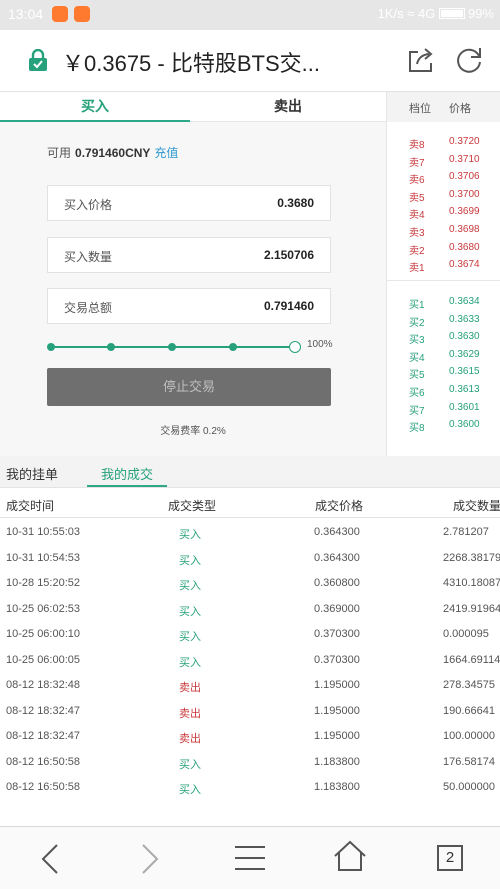  Describe the element at coordinates (443, 390) in the screenshot. I see `buy-row: 买6 0.3613` at that location.